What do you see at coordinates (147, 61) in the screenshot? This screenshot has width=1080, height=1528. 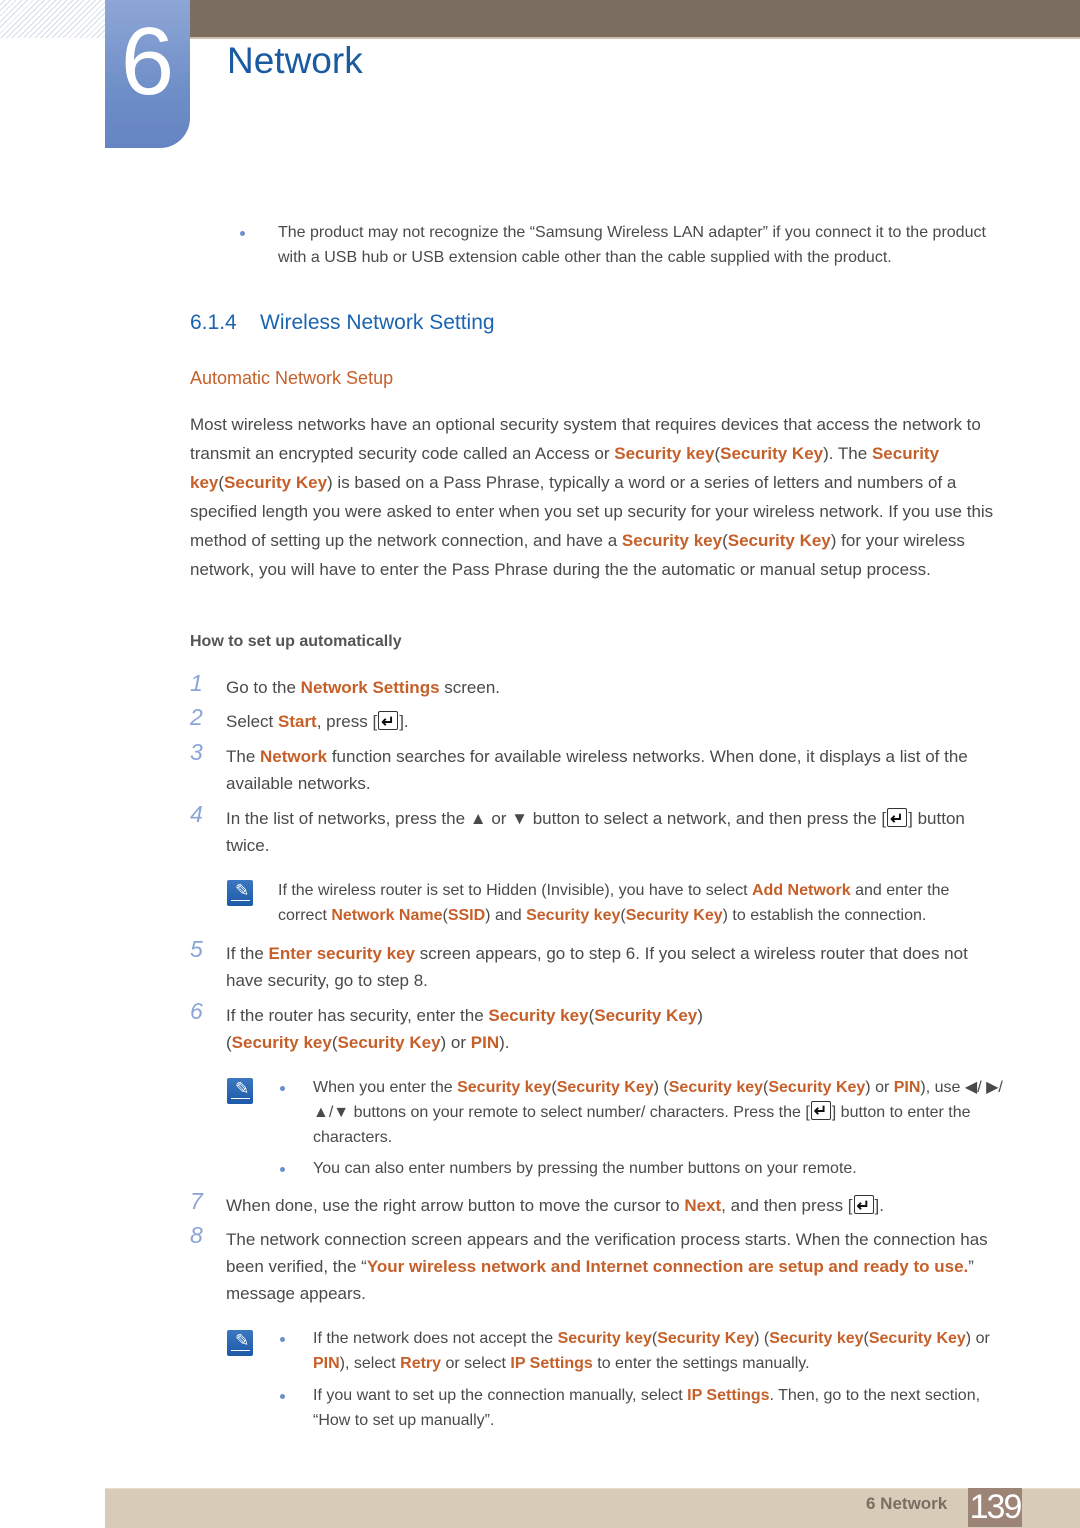 I see `chapter-number: 6` at bounding box center [147, 61].